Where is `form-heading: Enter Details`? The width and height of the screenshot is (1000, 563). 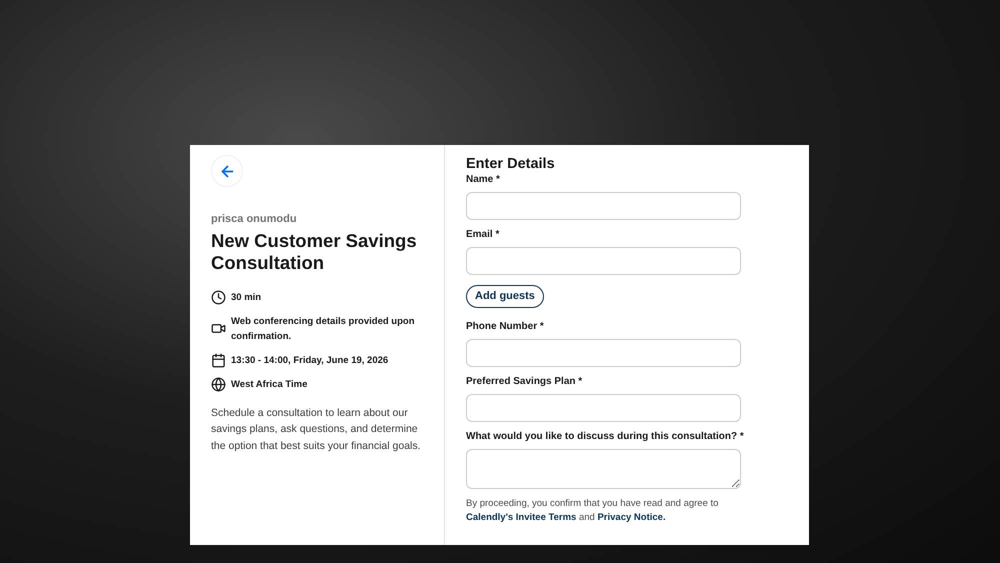
form-heading: Enter Details is located at coordinates (511, 164).